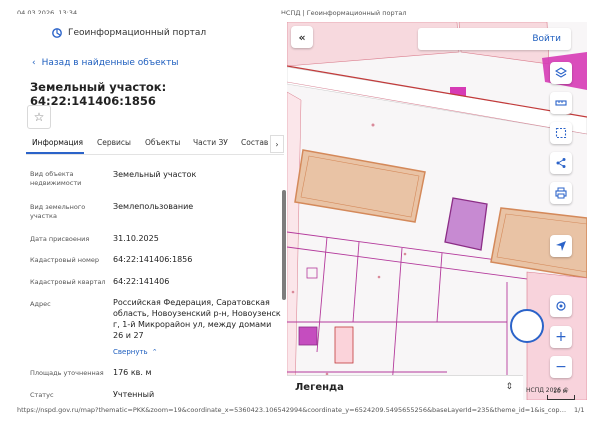 The height and width of the screenshot is (424, 600). I want to click on favorite-button: ☆, so click(39, 117).